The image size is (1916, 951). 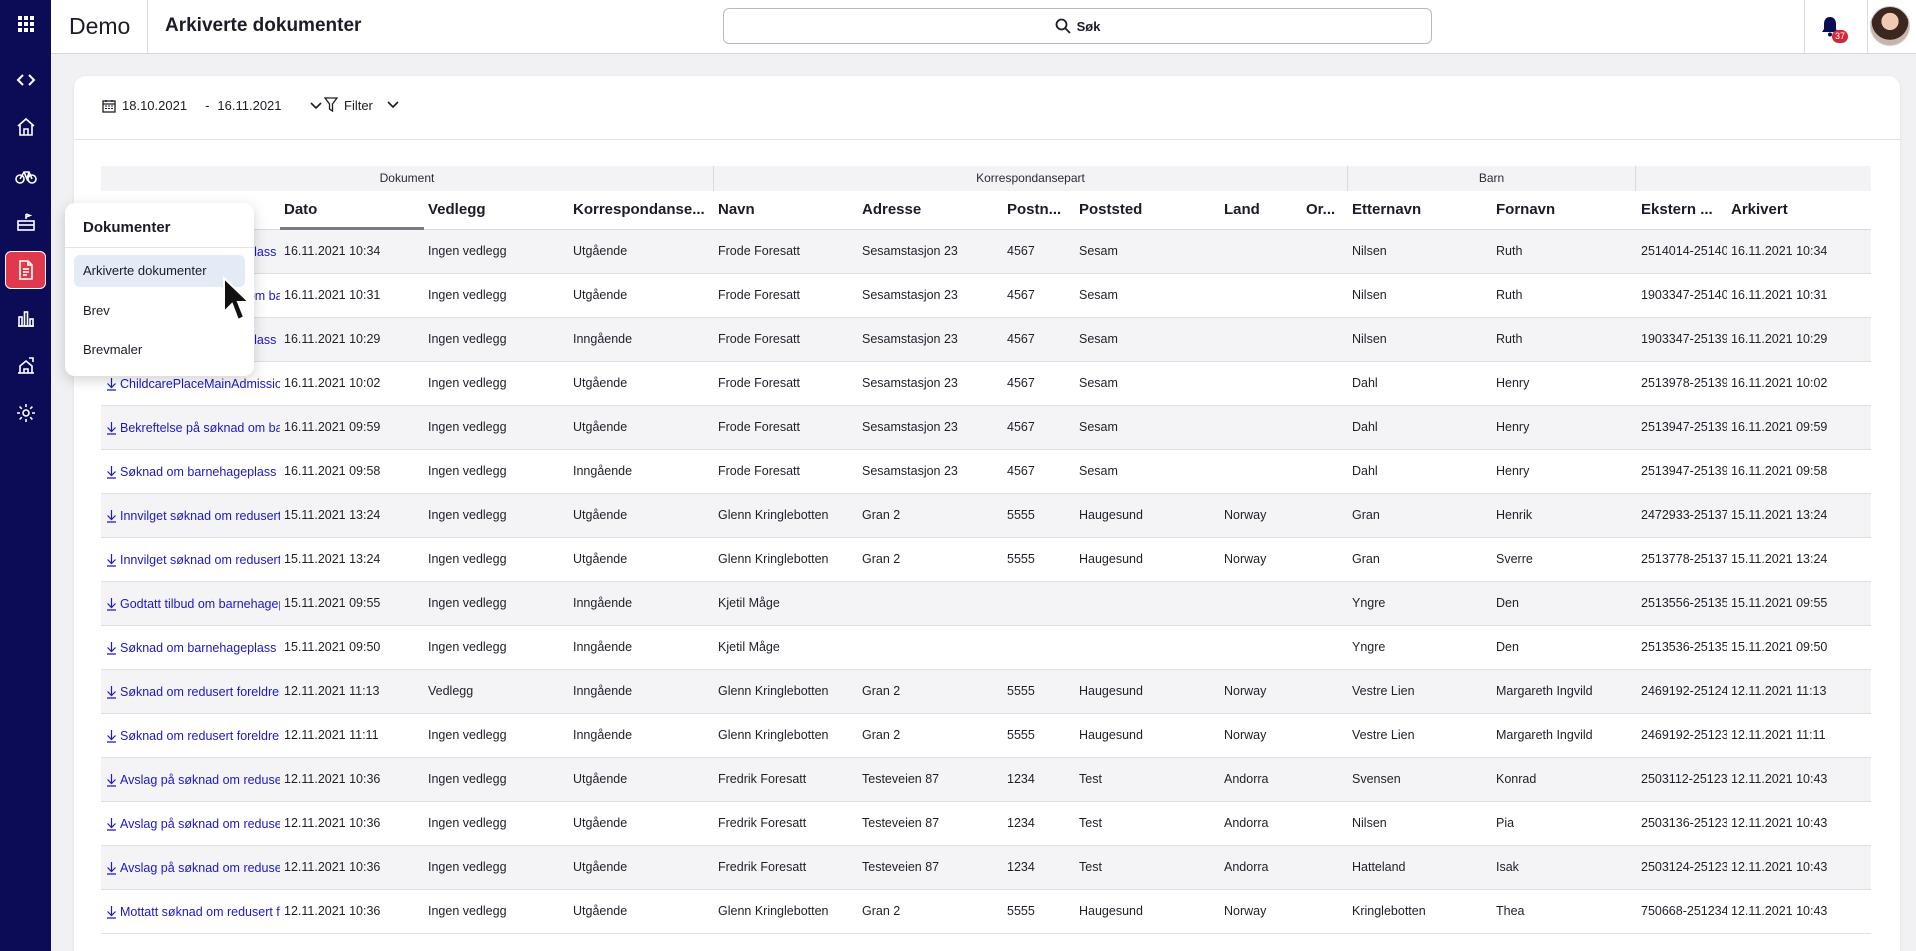 I want to click on cell-title: Godtatt tilbud om barnehageplass, so click(x=190, y=604).